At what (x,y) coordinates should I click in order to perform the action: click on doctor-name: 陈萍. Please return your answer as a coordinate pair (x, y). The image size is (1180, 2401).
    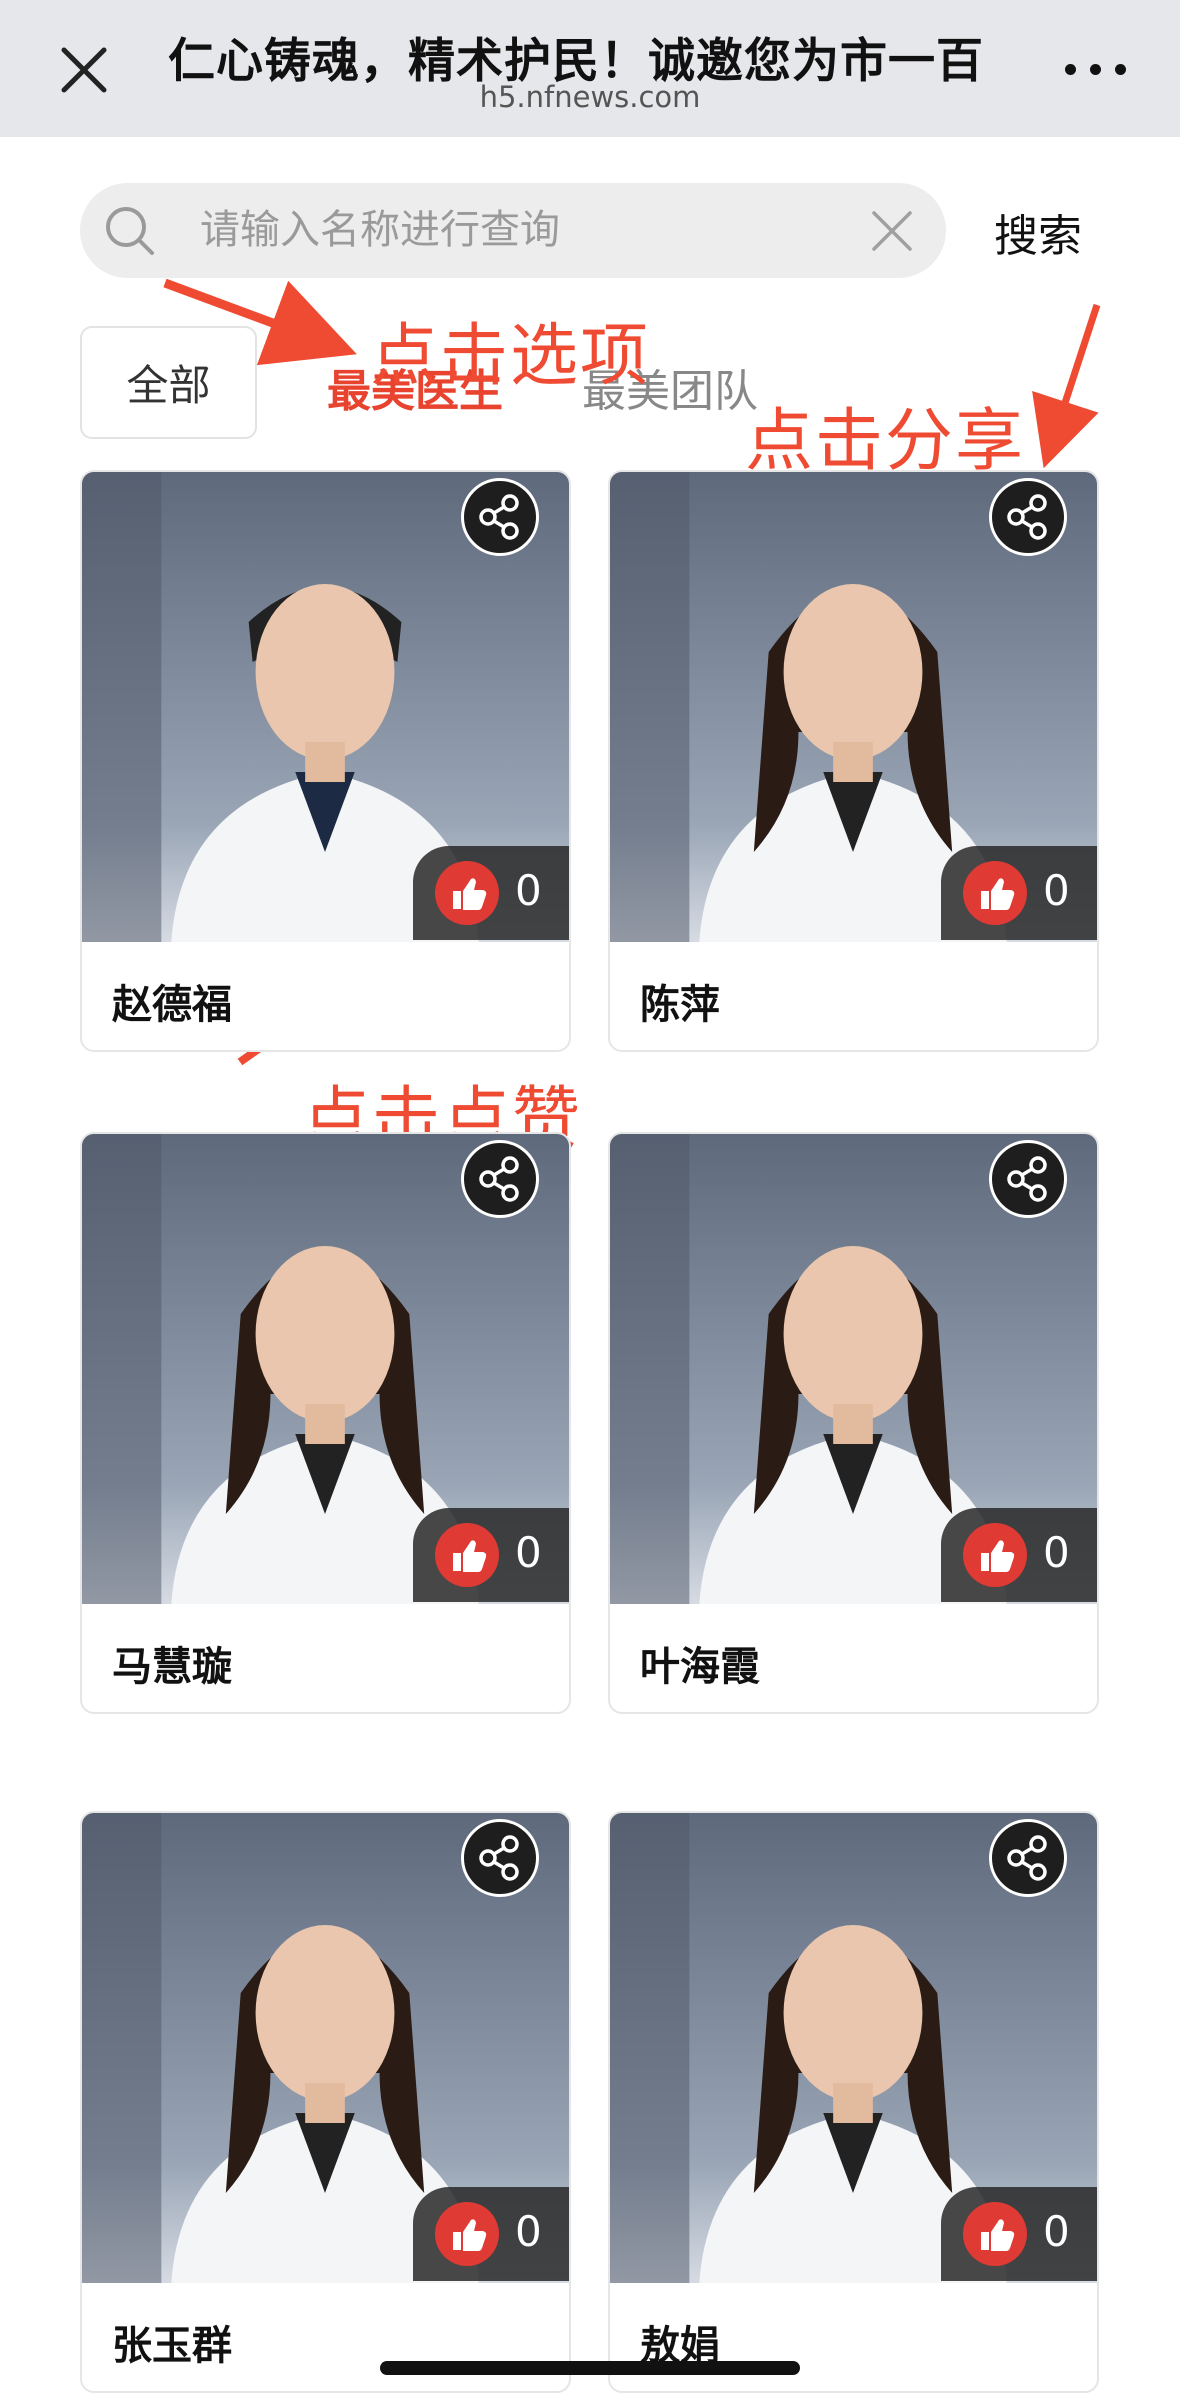
    Looking at the image, I should click on (680, 1005).